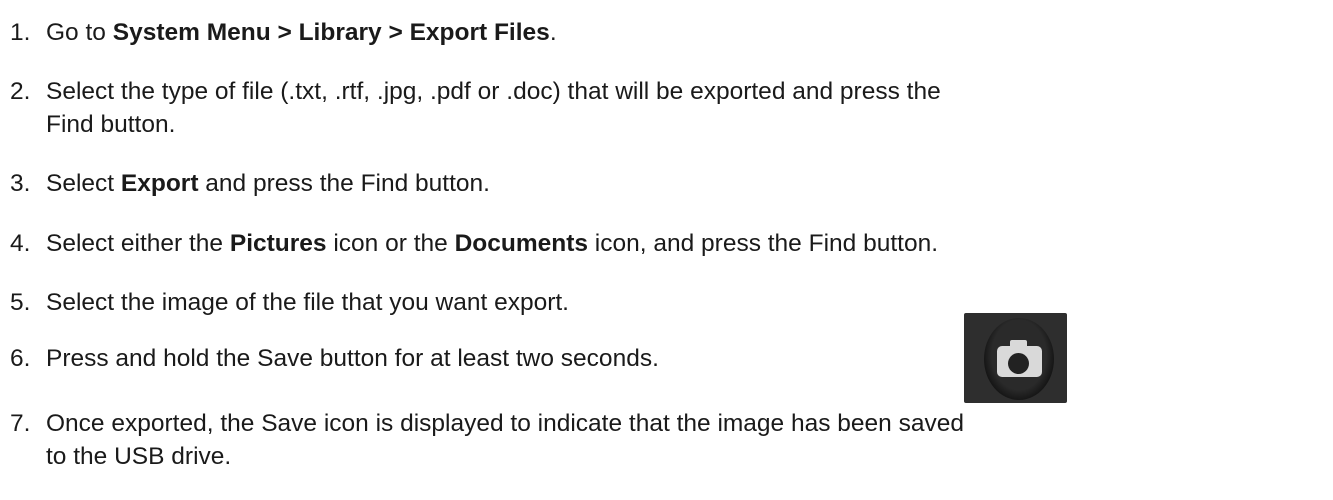 This screenshot has width=1333, height=500. What do you see at coordinates (521, 243) in the screenshot?
I see `documents-keyword: Documents` at bounding box center [521, 243].